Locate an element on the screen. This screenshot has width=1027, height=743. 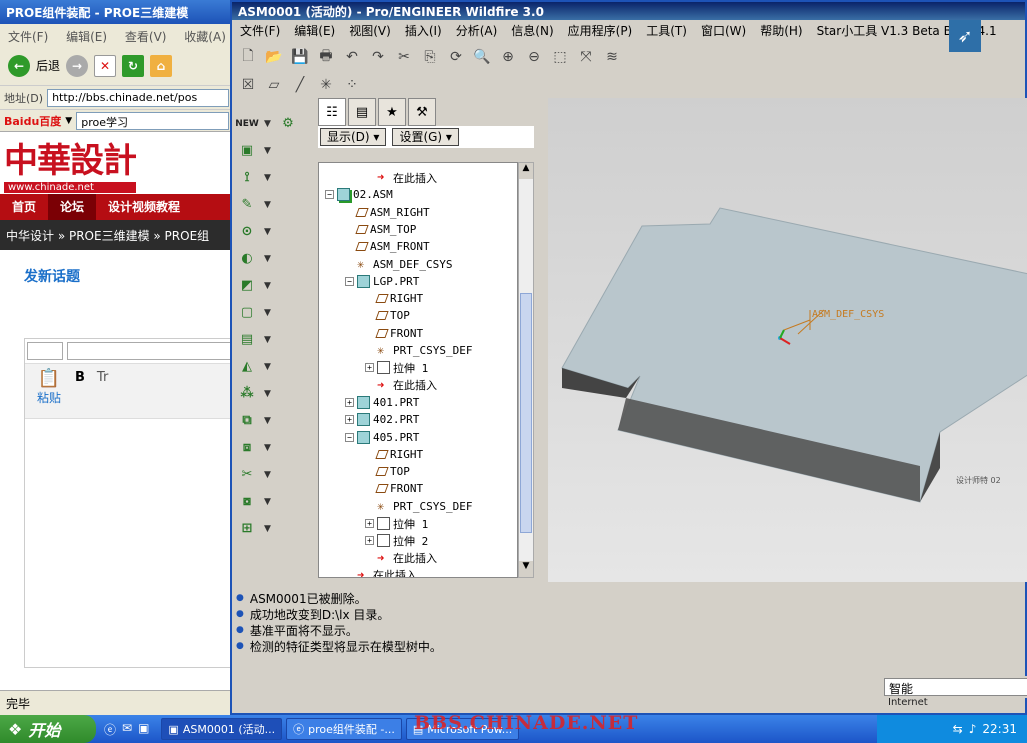
subject-input is located at coordinates (150, 351).